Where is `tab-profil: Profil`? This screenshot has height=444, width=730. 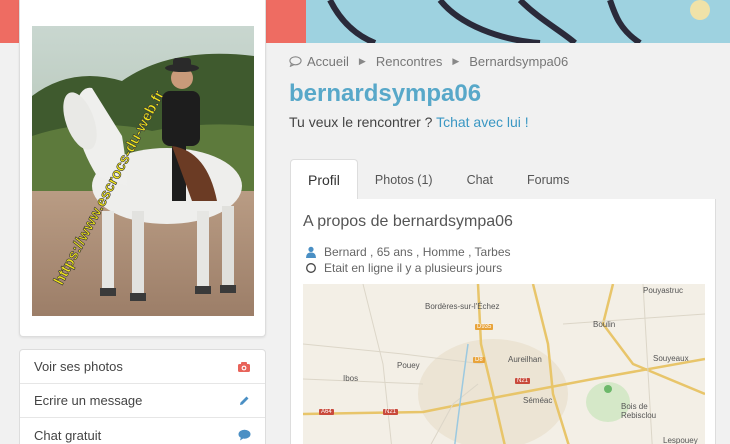
tab-profil: Profil is located at coordinates (324, 180).